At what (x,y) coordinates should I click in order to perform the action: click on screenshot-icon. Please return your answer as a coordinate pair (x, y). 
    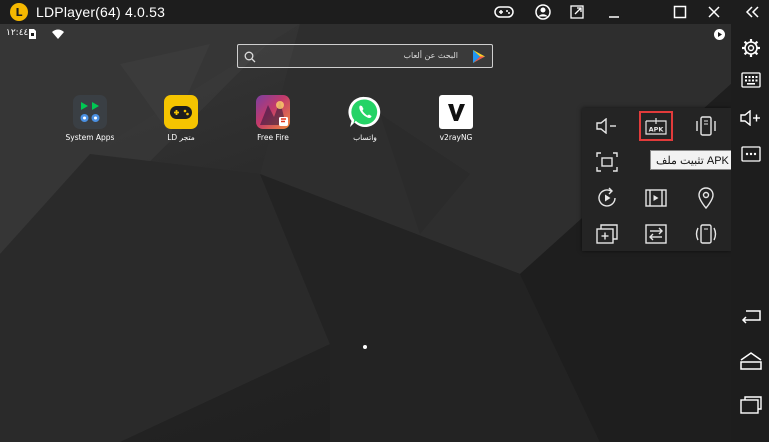
    Looking at the image, I should click on (607, 162).